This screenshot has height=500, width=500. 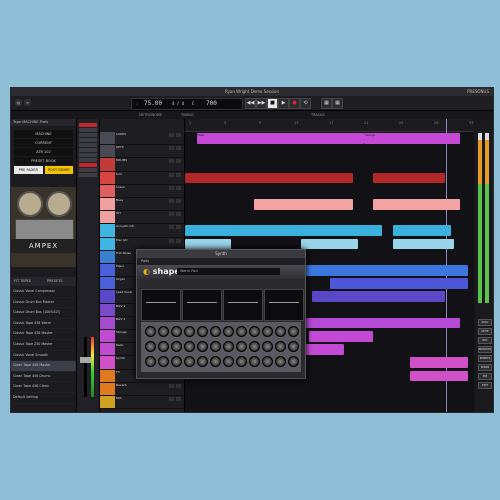 What do you see at coordinates (43, 143) in the screenshot?
I see `preset-button: CURRENT` at bounding box center [43, 143].